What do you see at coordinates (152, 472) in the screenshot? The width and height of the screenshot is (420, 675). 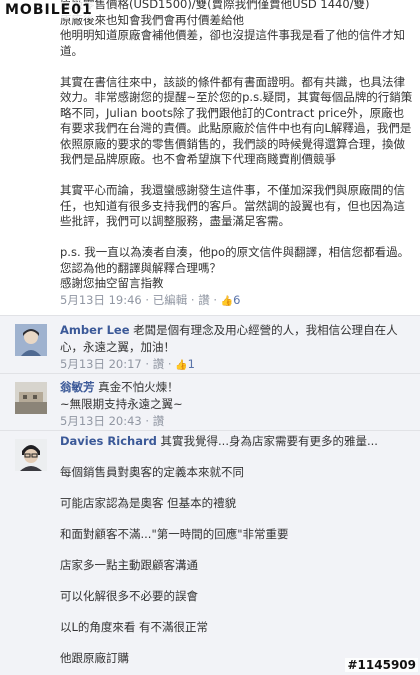 I see `comment-paragraph: 每個銷售員對奧客的定義本來就不同` at bounding box center [152, 472].